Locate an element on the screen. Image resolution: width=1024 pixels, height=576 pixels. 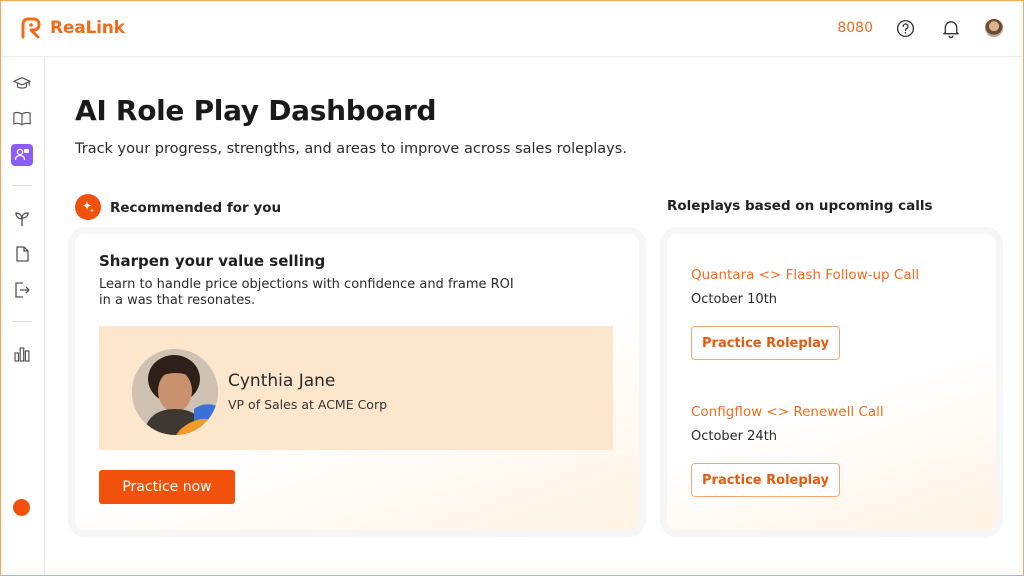
call-date: October 24th is located at coordinates (734, 436).